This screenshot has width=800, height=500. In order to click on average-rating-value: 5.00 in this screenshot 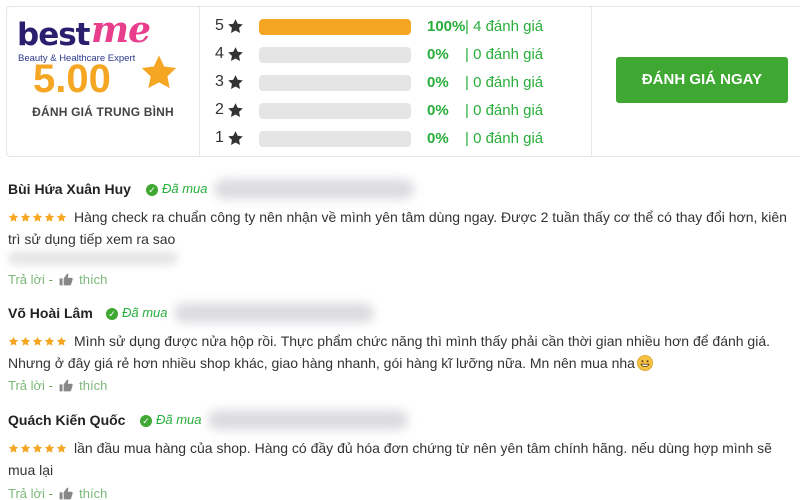, I will do `click(72, 79)`.